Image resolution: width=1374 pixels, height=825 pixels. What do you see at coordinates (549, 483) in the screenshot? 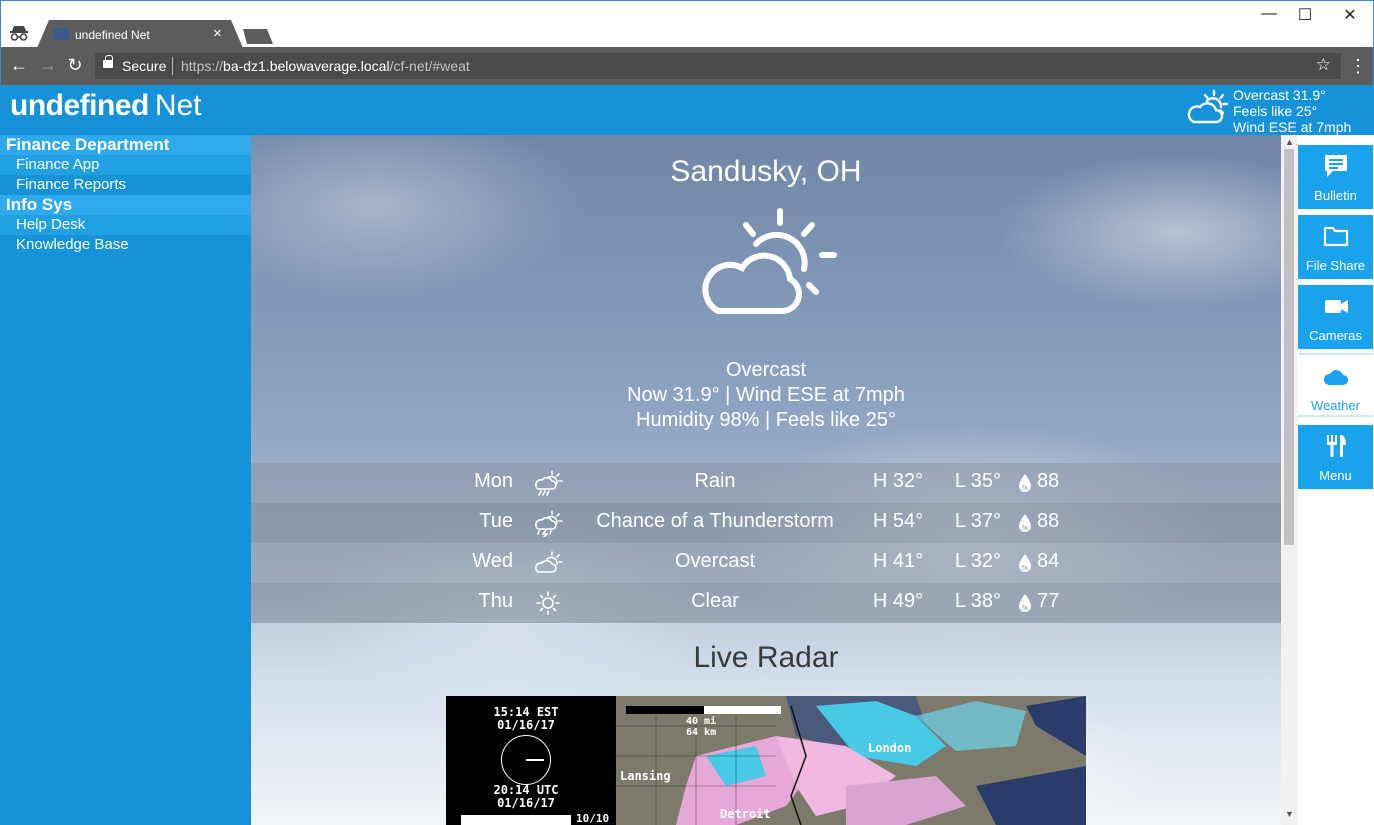
I see `rain-icon` at bounding box center [549, 483].